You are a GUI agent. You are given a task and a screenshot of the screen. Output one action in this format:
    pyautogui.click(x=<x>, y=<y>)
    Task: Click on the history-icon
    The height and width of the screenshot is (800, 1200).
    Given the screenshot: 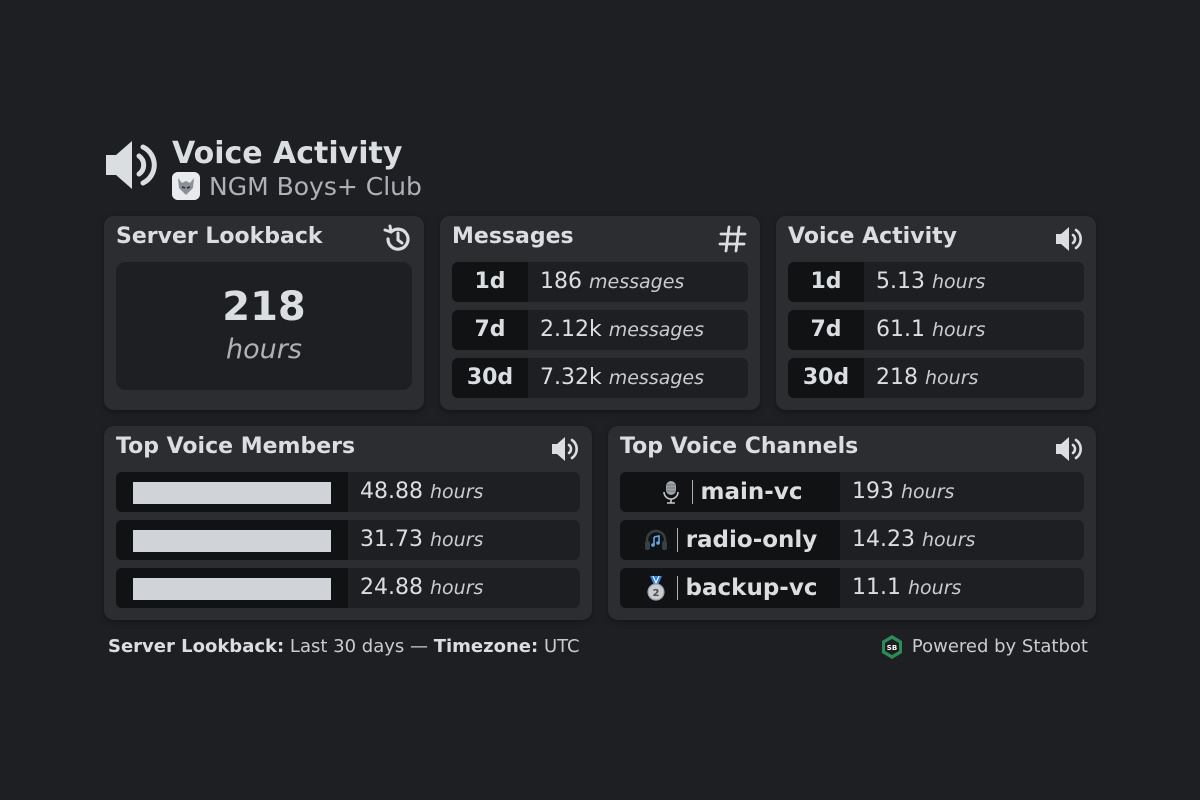 What is the action you would take?
    pyautogui.click(x=396, y=237)
    